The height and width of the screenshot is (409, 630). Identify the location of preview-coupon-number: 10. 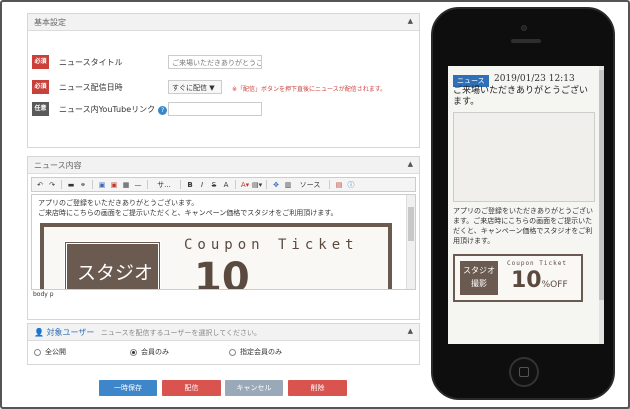
(526, 280).